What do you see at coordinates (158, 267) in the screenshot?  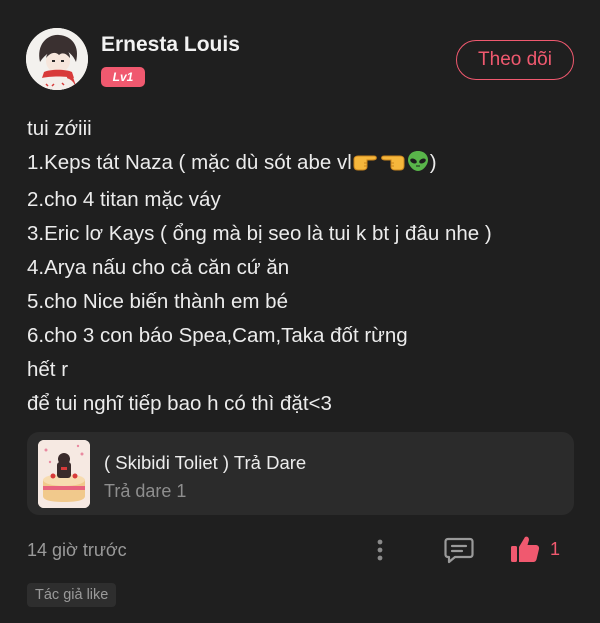 I see `post-line: 4.Arya nấu cho cả căn cứ ăn` at bounding box center [158, 267].